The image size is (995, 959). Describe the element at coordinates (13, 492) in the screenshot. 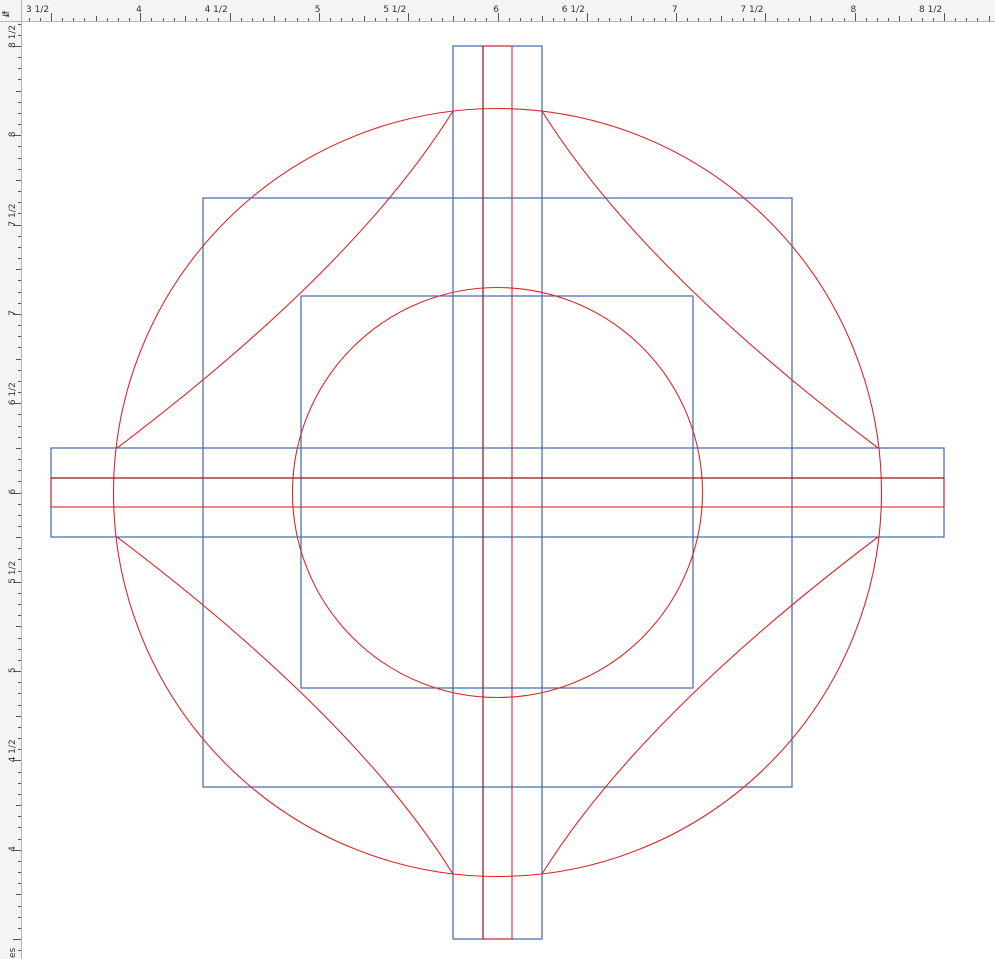

I see `vertical-ruler-label: 6` at that location.